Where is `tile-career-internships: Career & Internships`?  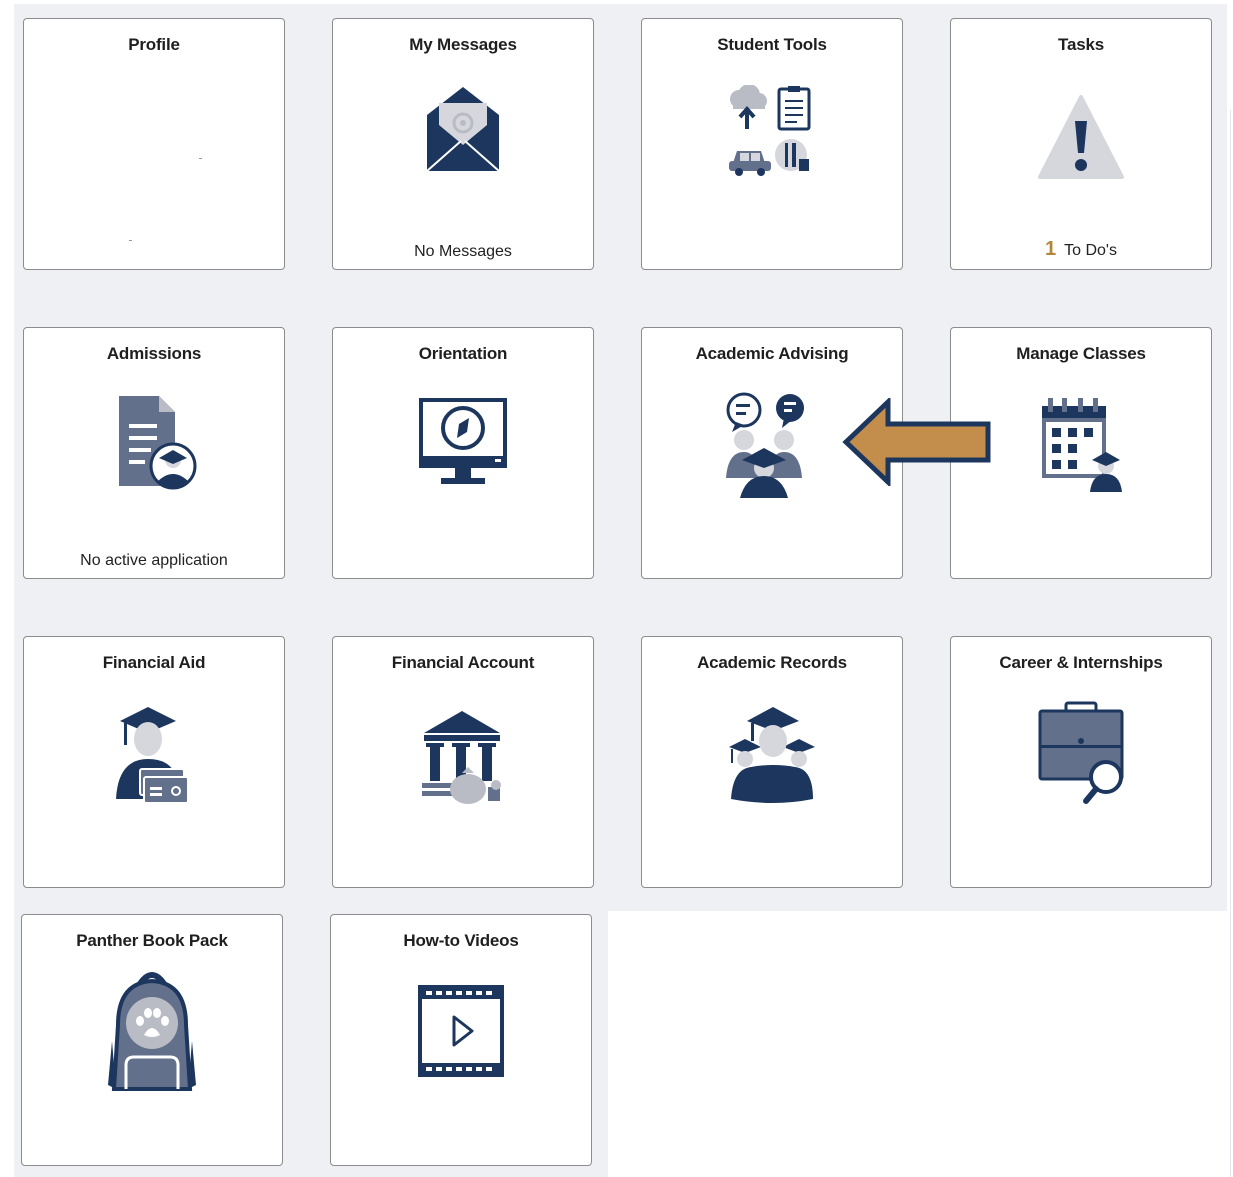
tile-career-internships: Career & Internships is located at coordinates (1081, 762).